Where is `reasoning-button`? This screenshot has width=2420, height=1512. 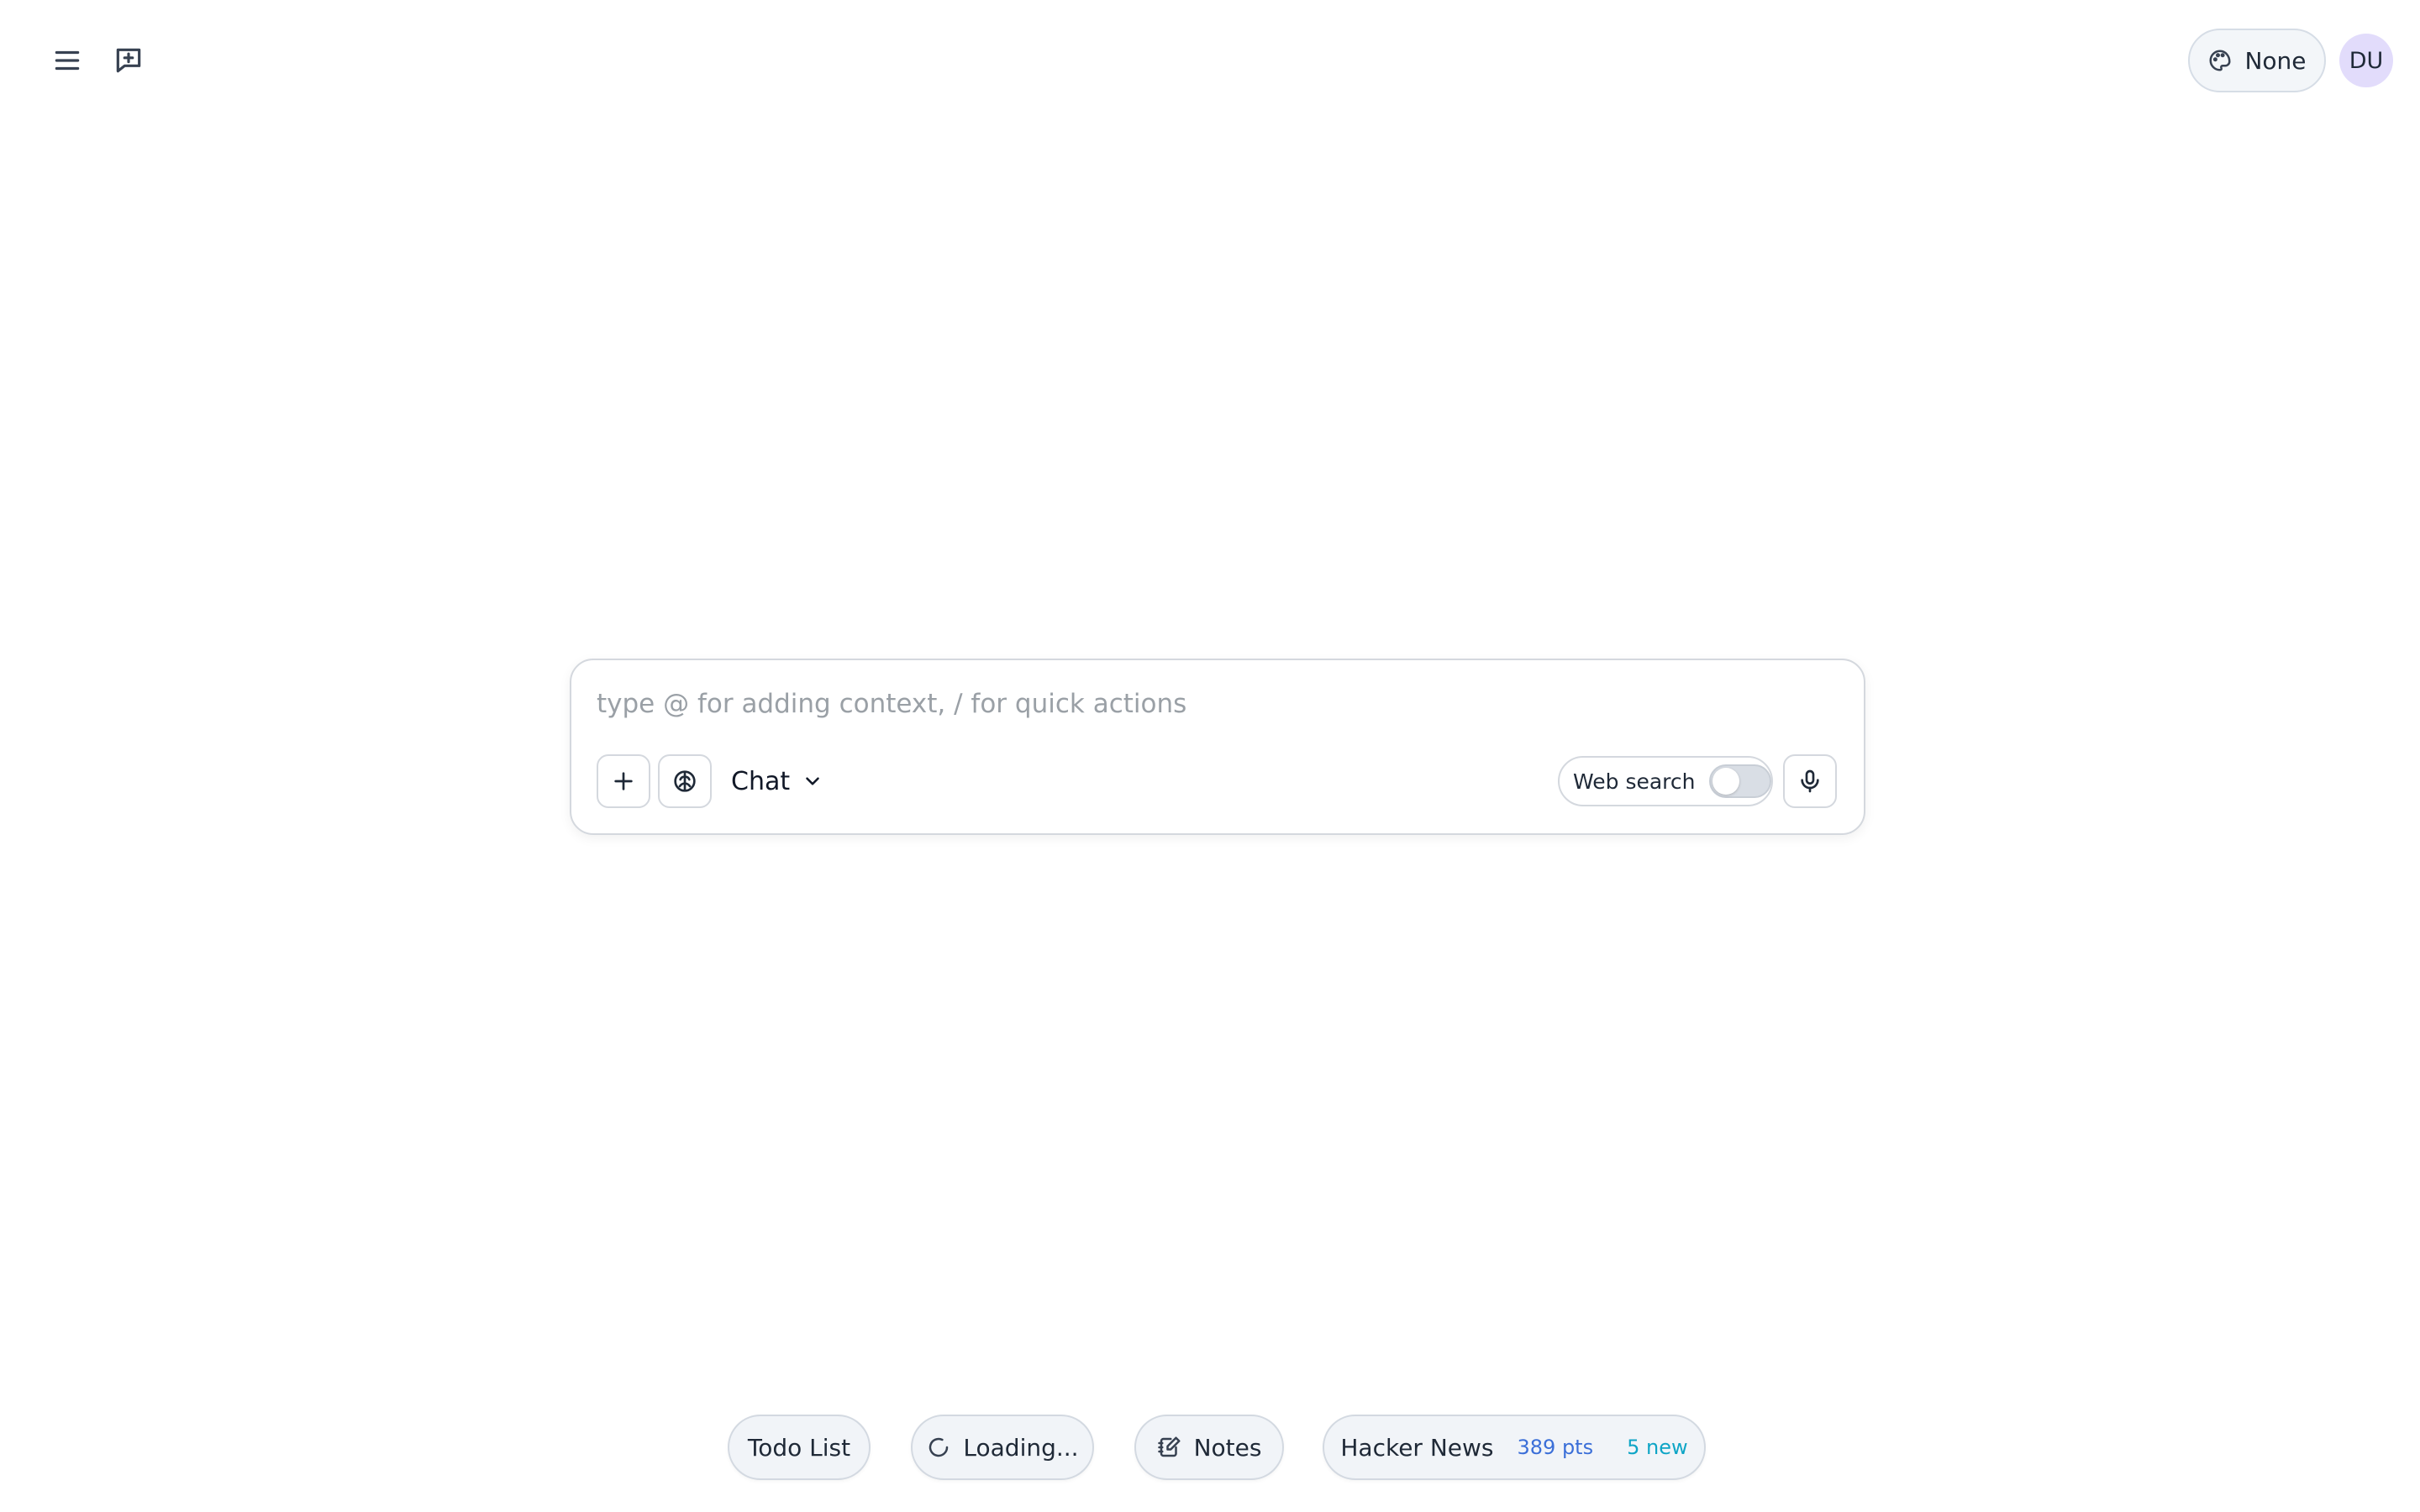
reasoning-button is located at coordinates (685, 781).